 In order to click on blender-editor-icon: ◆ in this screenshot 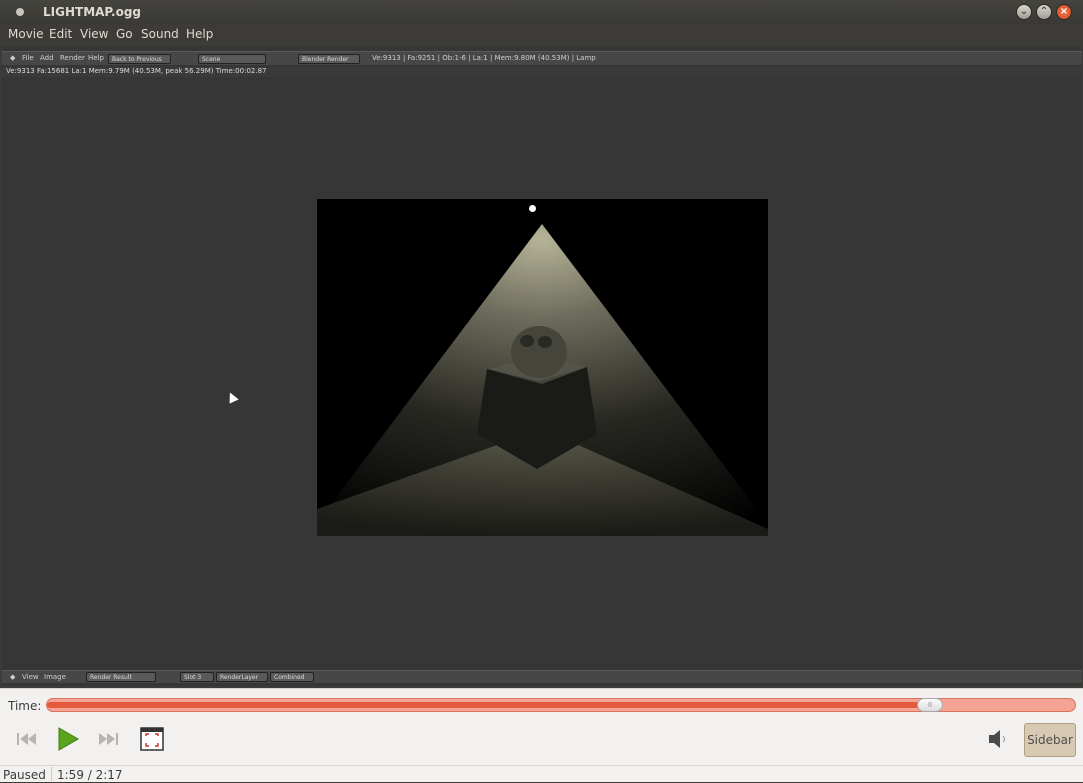, I will do `click(13, 58)`.